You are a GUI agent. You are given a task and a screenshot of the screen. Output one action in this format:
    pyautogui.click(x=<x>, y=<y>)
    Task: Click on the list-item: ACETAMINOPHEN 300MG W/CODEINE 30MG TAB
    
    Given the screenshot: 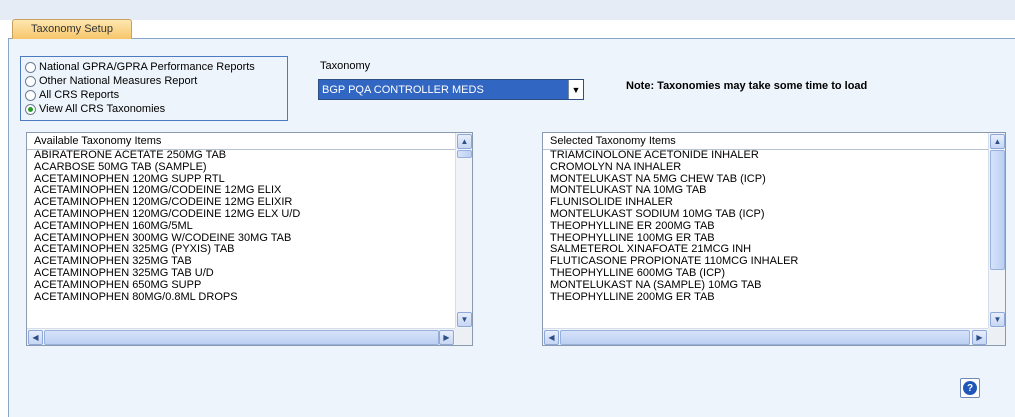 What is the action you would take?
    pyautogui.click(x=241, y=239)
    